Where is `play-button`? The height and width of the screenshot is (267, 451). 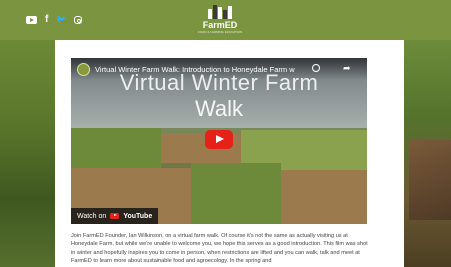 play-button is located at coordinates (219, 139).